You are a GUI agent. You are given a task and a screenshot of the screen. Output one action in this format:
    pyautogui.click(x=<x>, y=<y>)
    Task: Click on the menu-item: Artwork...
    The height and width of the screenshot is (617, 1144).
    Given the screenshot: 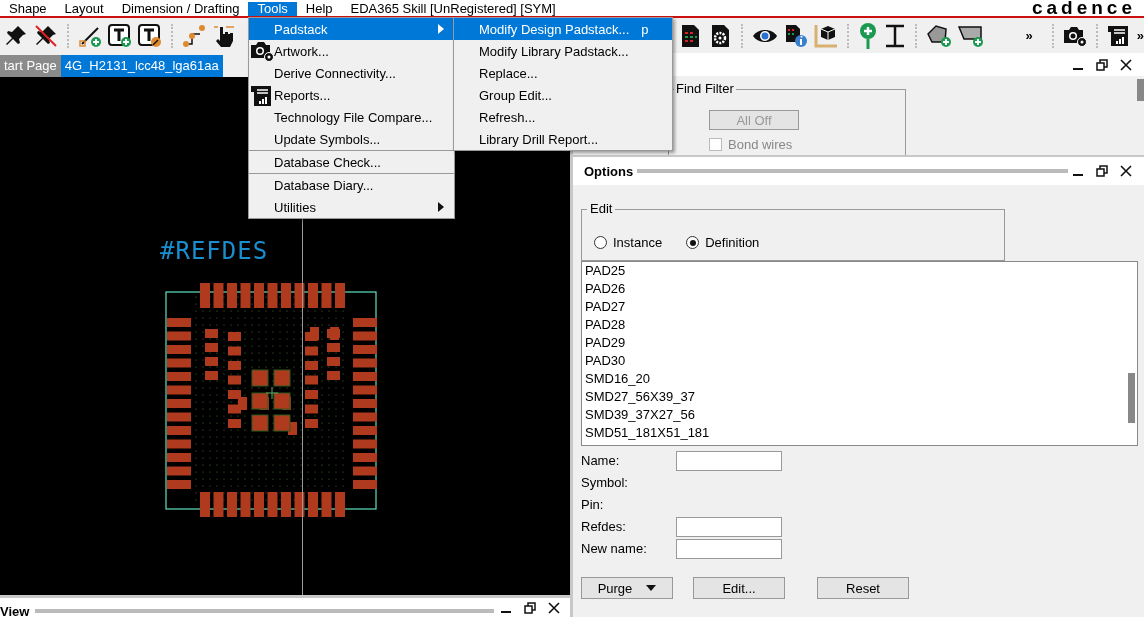 What is the action you would take?
    pyautogui.click(x=351, y=51)
    